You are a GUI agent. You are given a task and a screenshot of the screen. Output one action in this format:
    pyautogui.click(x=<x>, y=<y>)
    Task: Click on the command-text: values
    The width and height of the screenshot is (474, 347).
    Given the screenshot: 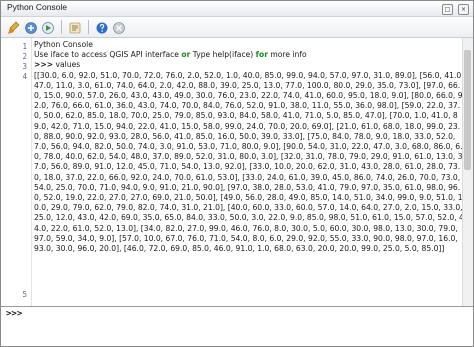 What is the action you would take?
    pyautogui.click(x=67, y=65)
    